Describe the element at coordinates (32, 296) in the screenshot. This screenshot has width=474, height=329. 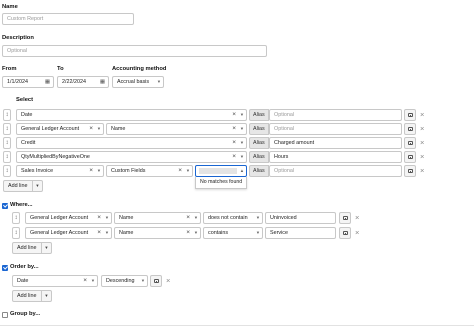
I see `order-by-add-line-button: Add line ▼` at that location.